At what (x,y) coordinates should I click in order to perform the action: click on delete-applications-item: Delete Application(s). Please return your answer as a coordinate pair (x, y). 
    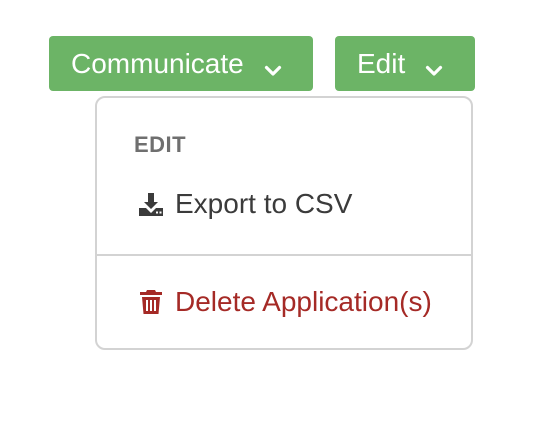
    Looking at the image, I should click on (284, 302).